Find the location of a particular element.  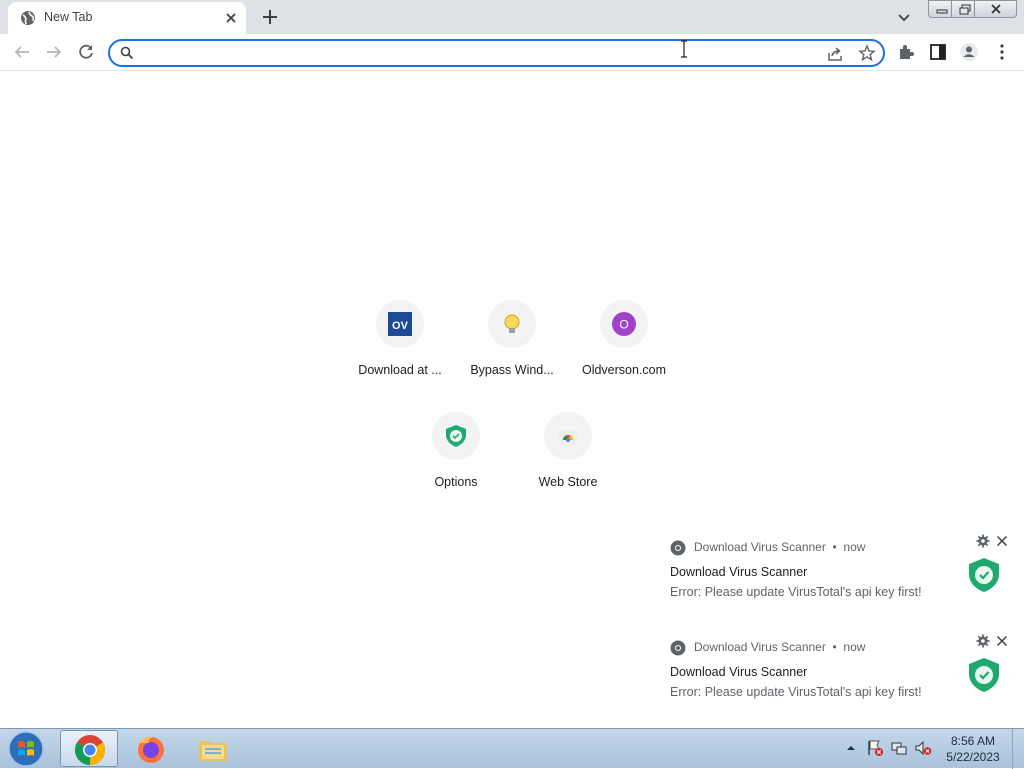

omnibox is located at coordinates (496, 53).